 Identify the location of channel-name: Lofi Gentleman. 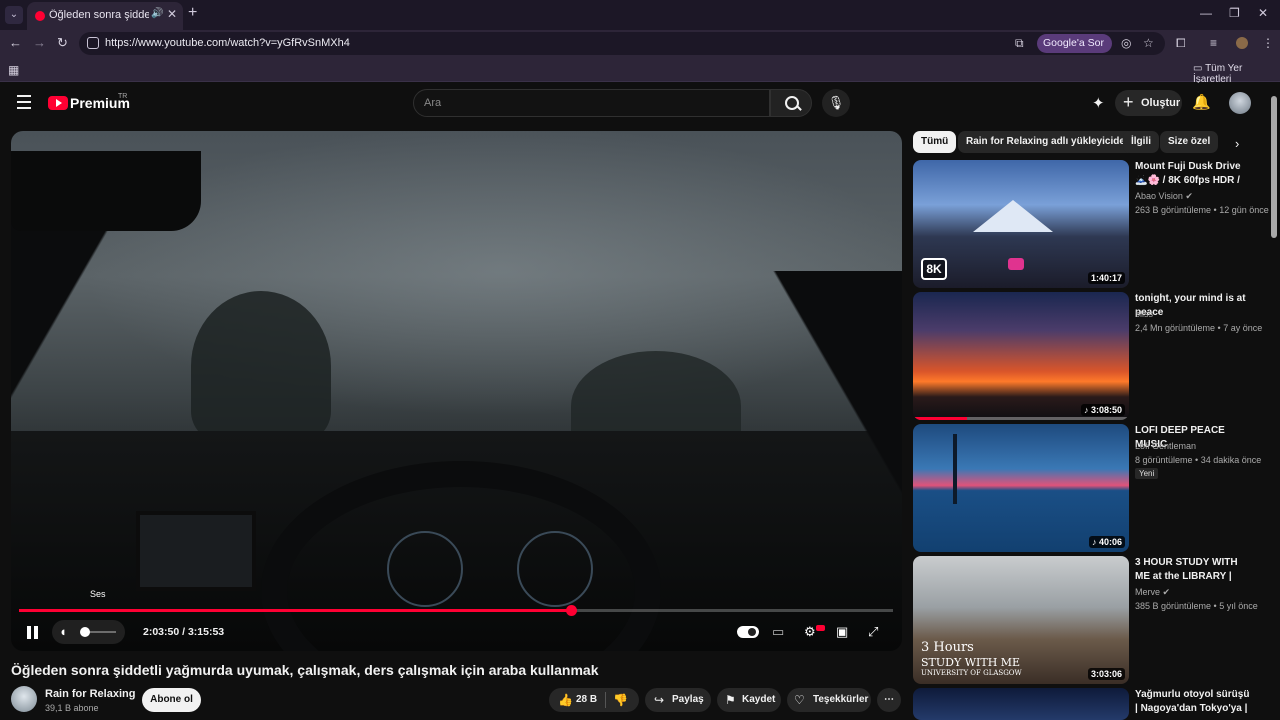
(1165, 446).